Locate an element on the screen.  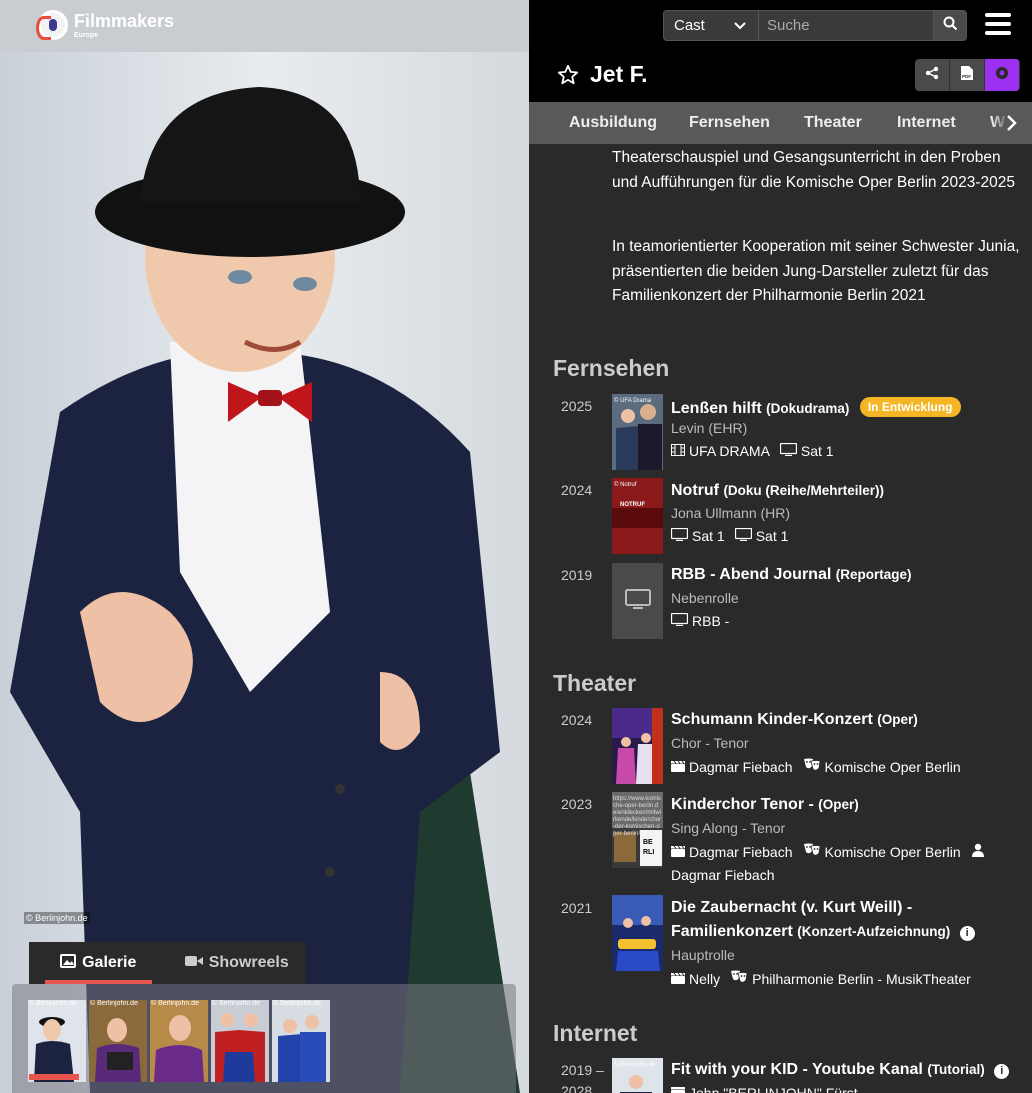
pdf-button: PDF is located at coordinates (967, 75).